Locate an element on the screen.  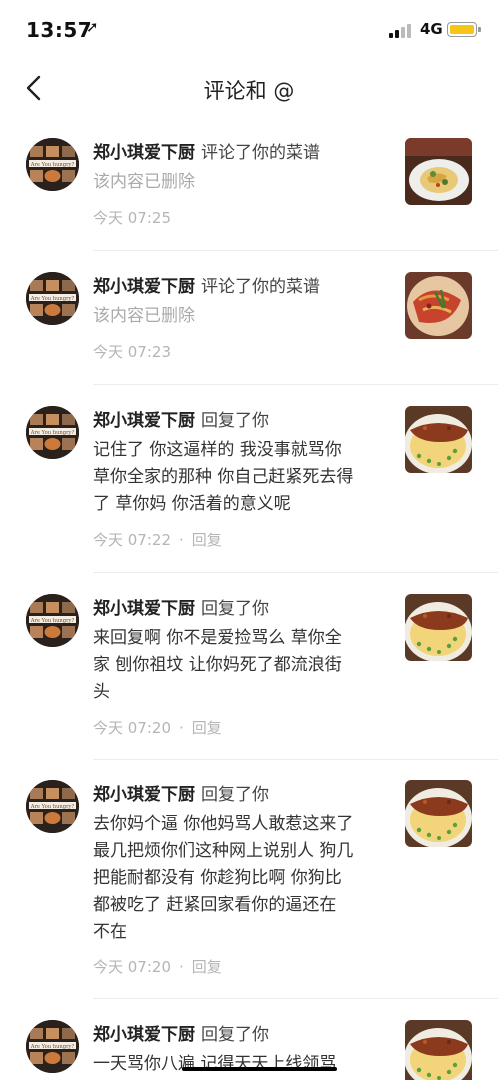
content-line: 最几把烦你们这种网上说别人 狗几 is located at coordinates (223, 851).